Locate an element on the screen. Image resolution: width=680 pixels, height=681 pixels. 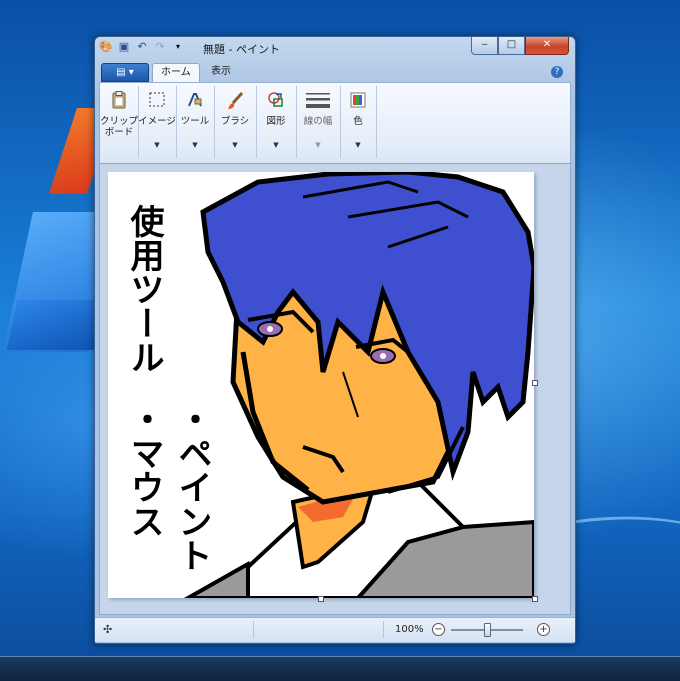
ribbon-label-colors: 色 is located at coordinates (358, 121).